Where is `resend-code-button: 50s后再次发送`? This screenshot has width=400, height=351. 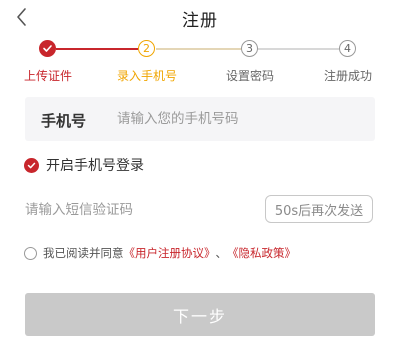
resend-code-button: 50s后再次发送 is located at coordinates (319, 209).